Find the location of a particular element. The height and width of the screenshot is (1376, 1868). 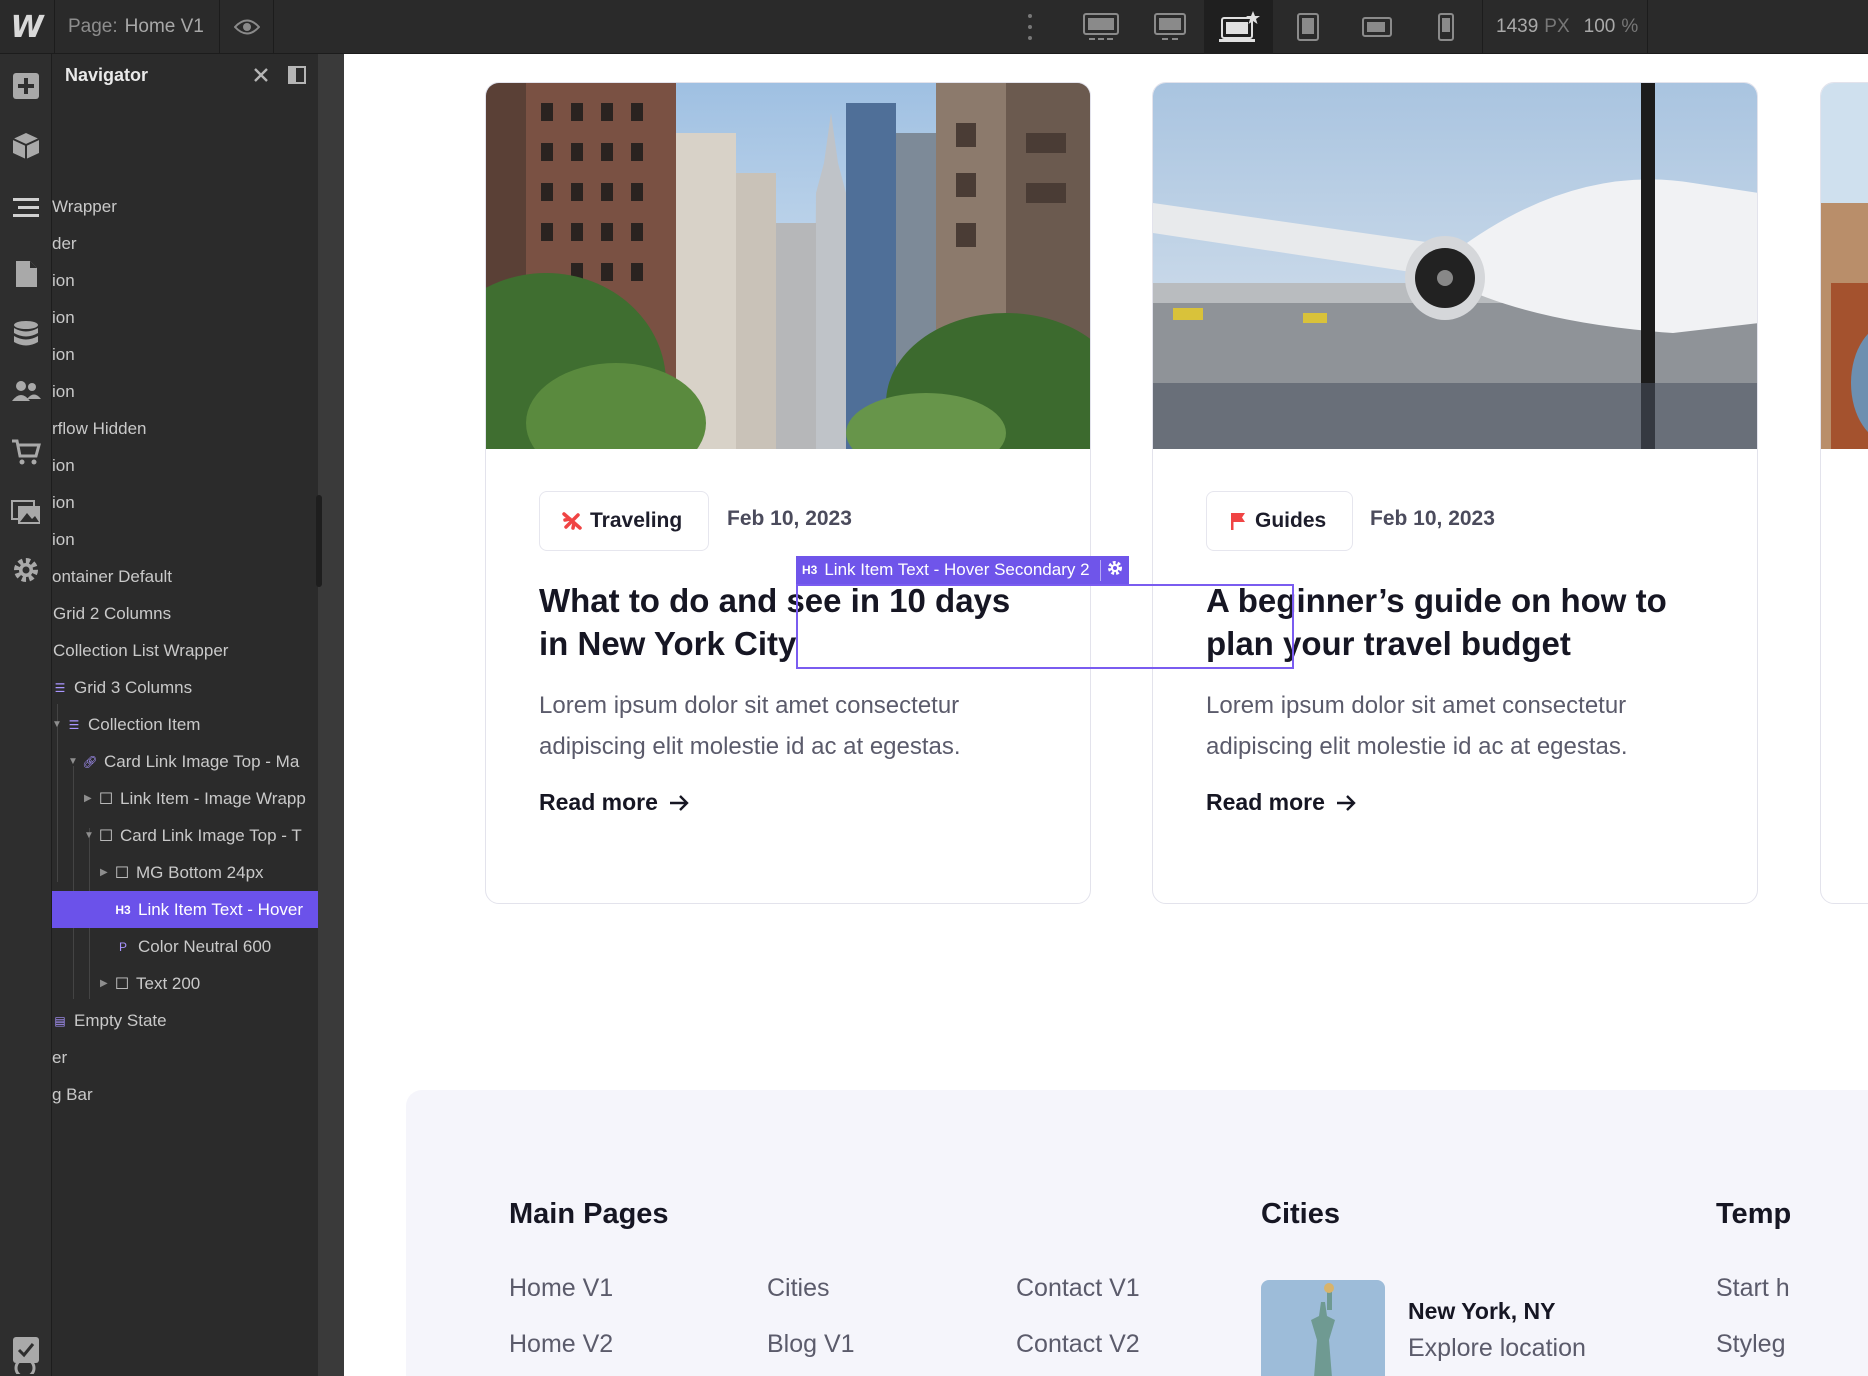

category-tag: Guides is located at coordinates (1280, 521).